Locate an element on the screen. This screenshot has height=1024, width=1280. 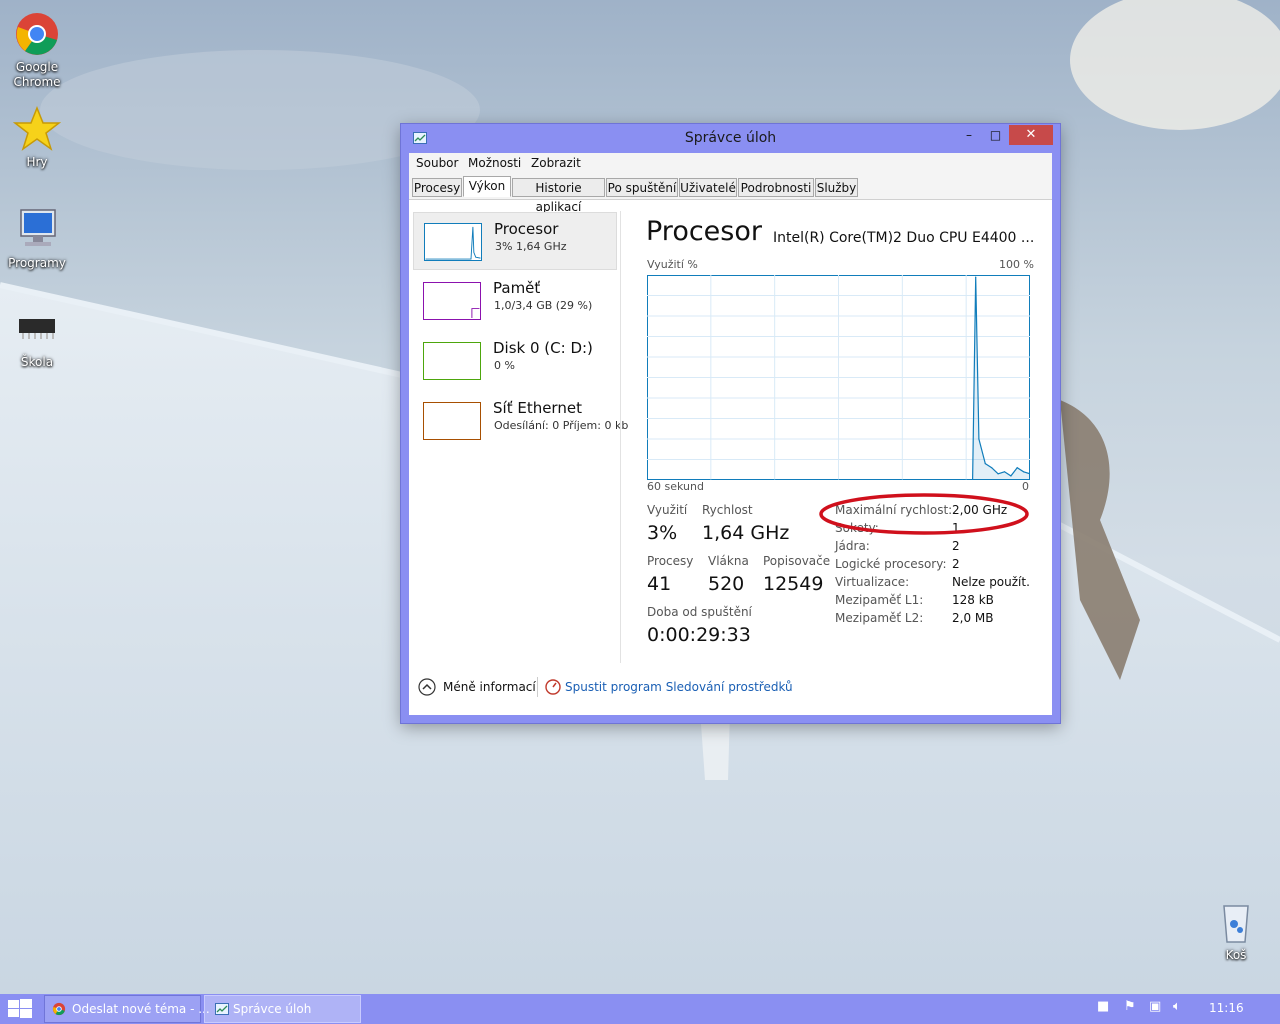
panel-title: Procesor is located at coordinates (704, 231).